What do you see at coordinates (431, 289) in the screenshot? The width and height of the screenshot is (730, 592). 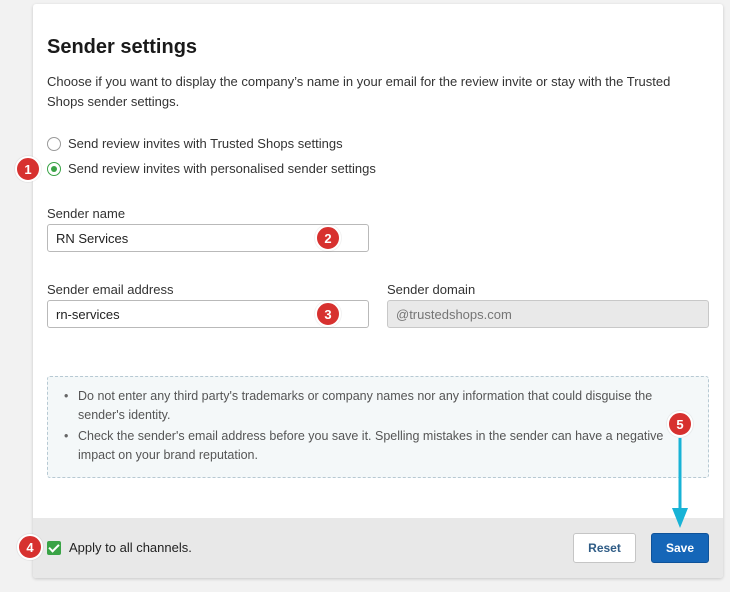 I see `sender-domain-label: Sender domain` at bounding box center [431, 289].